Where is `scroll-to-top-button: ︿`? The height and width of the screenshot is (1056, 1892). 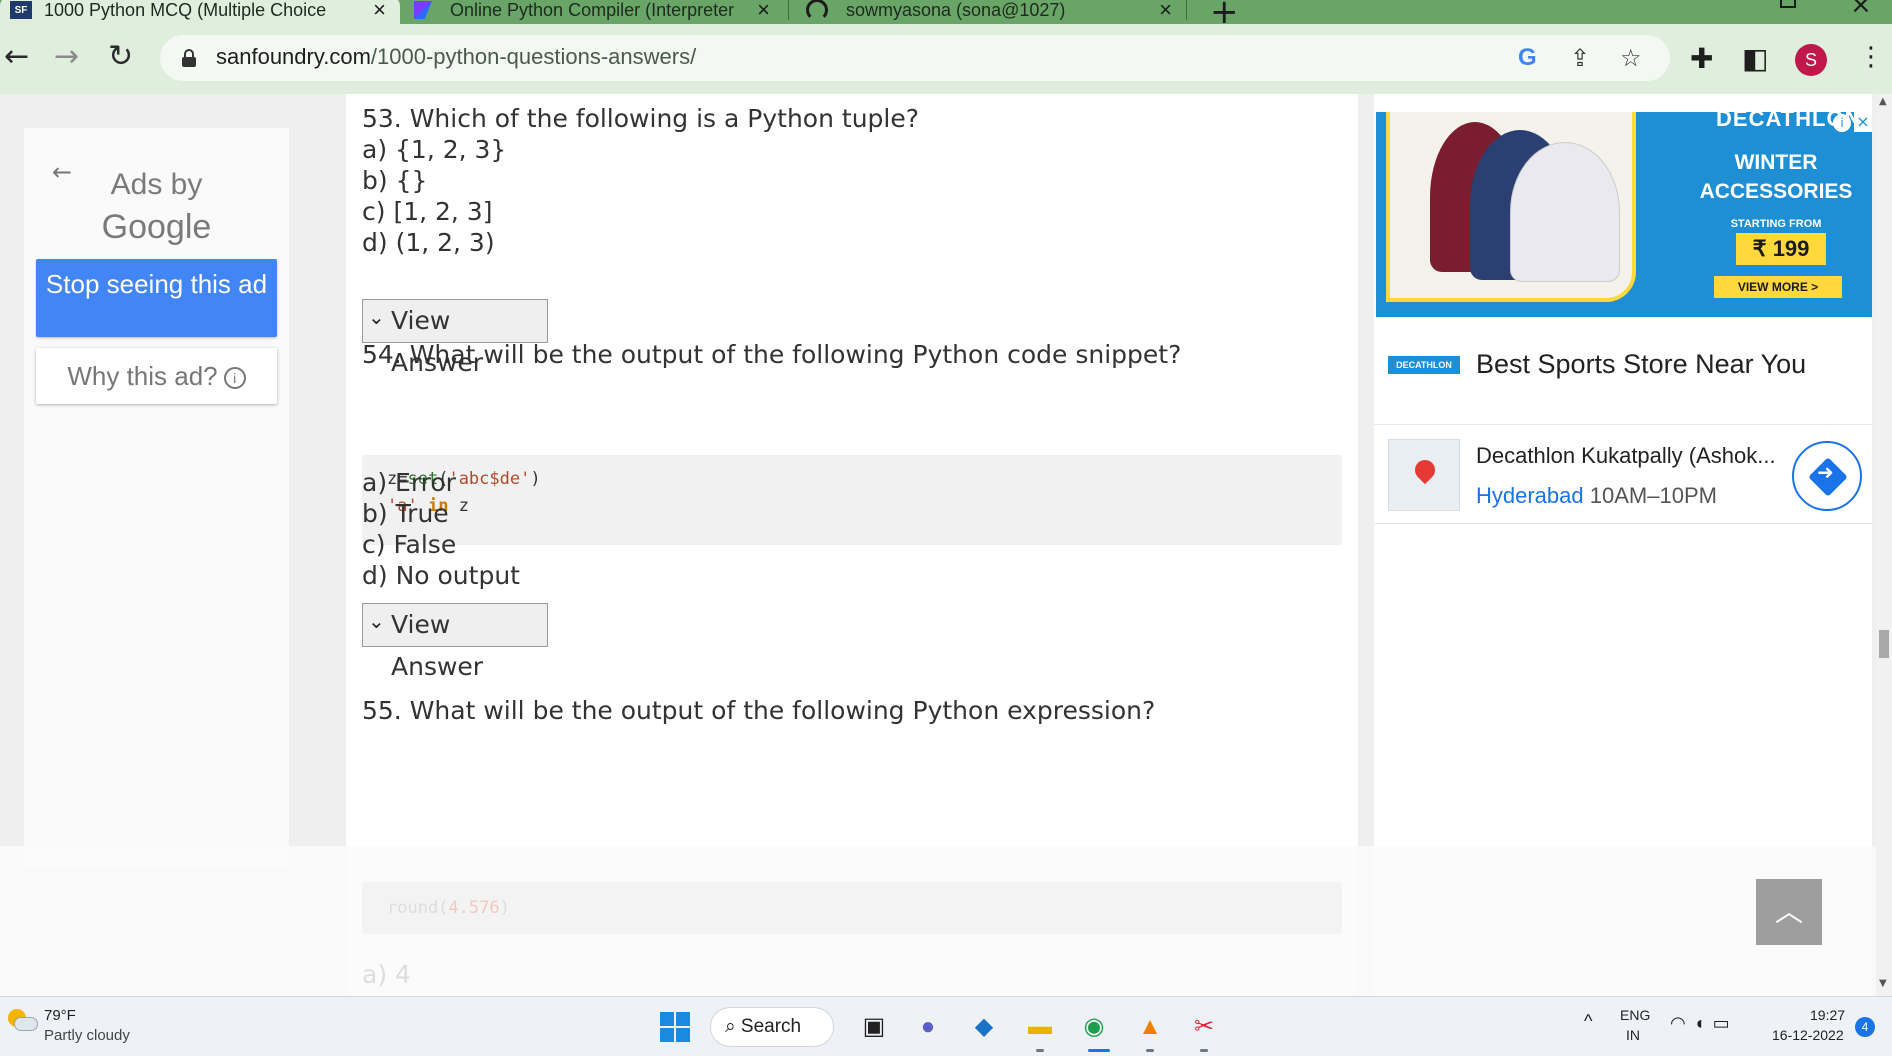
scroll-to-top-button: ︿ is located at coordinates (1789, 912).